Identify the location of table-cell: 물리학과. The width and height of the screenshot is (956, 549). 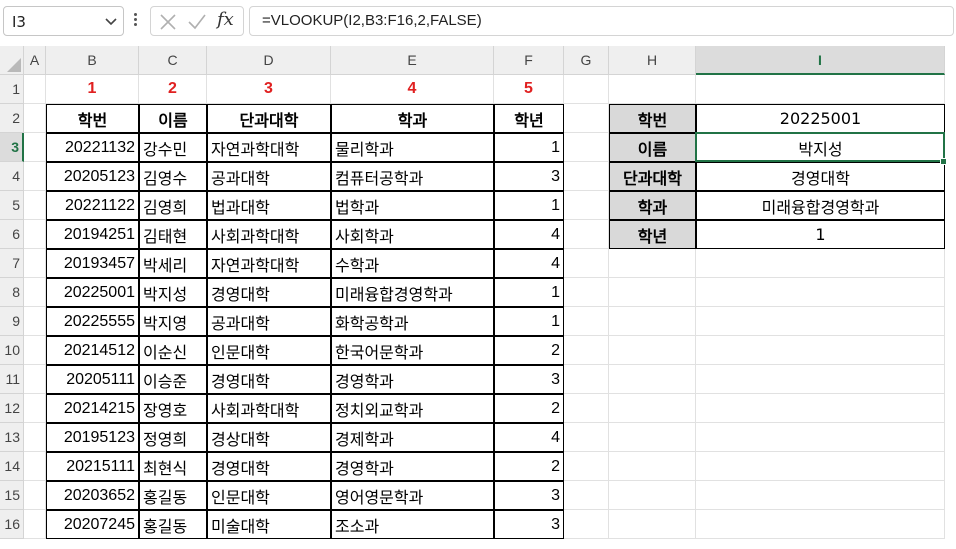
(412, 147).